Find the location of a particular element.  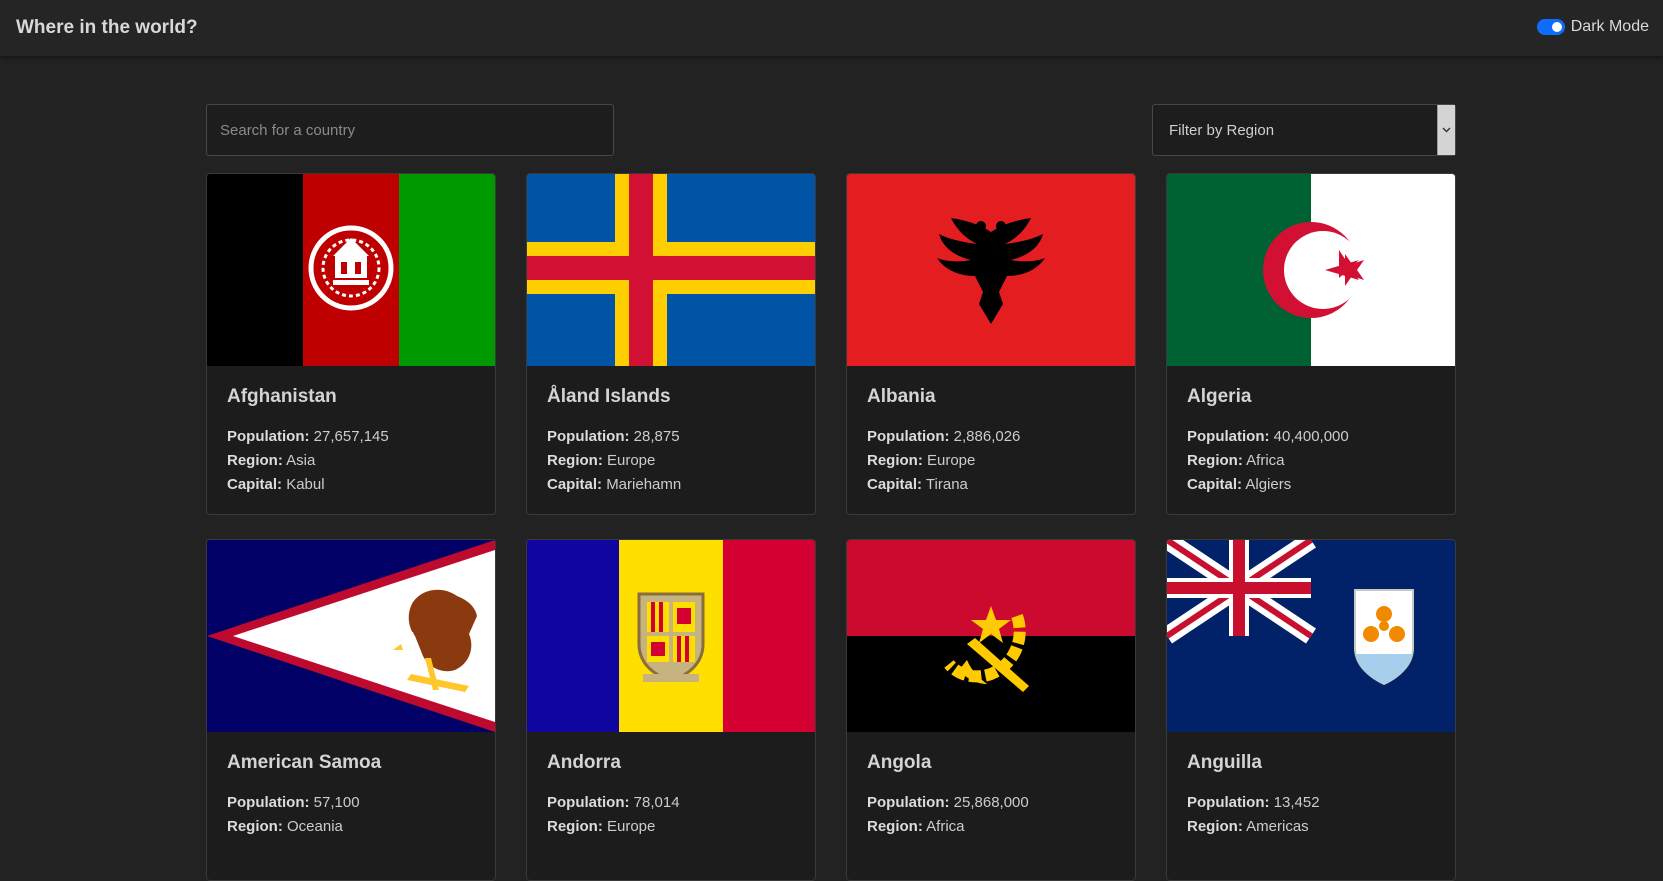

capital-field: Capital: Tirana is located at coordinates (917, 484).